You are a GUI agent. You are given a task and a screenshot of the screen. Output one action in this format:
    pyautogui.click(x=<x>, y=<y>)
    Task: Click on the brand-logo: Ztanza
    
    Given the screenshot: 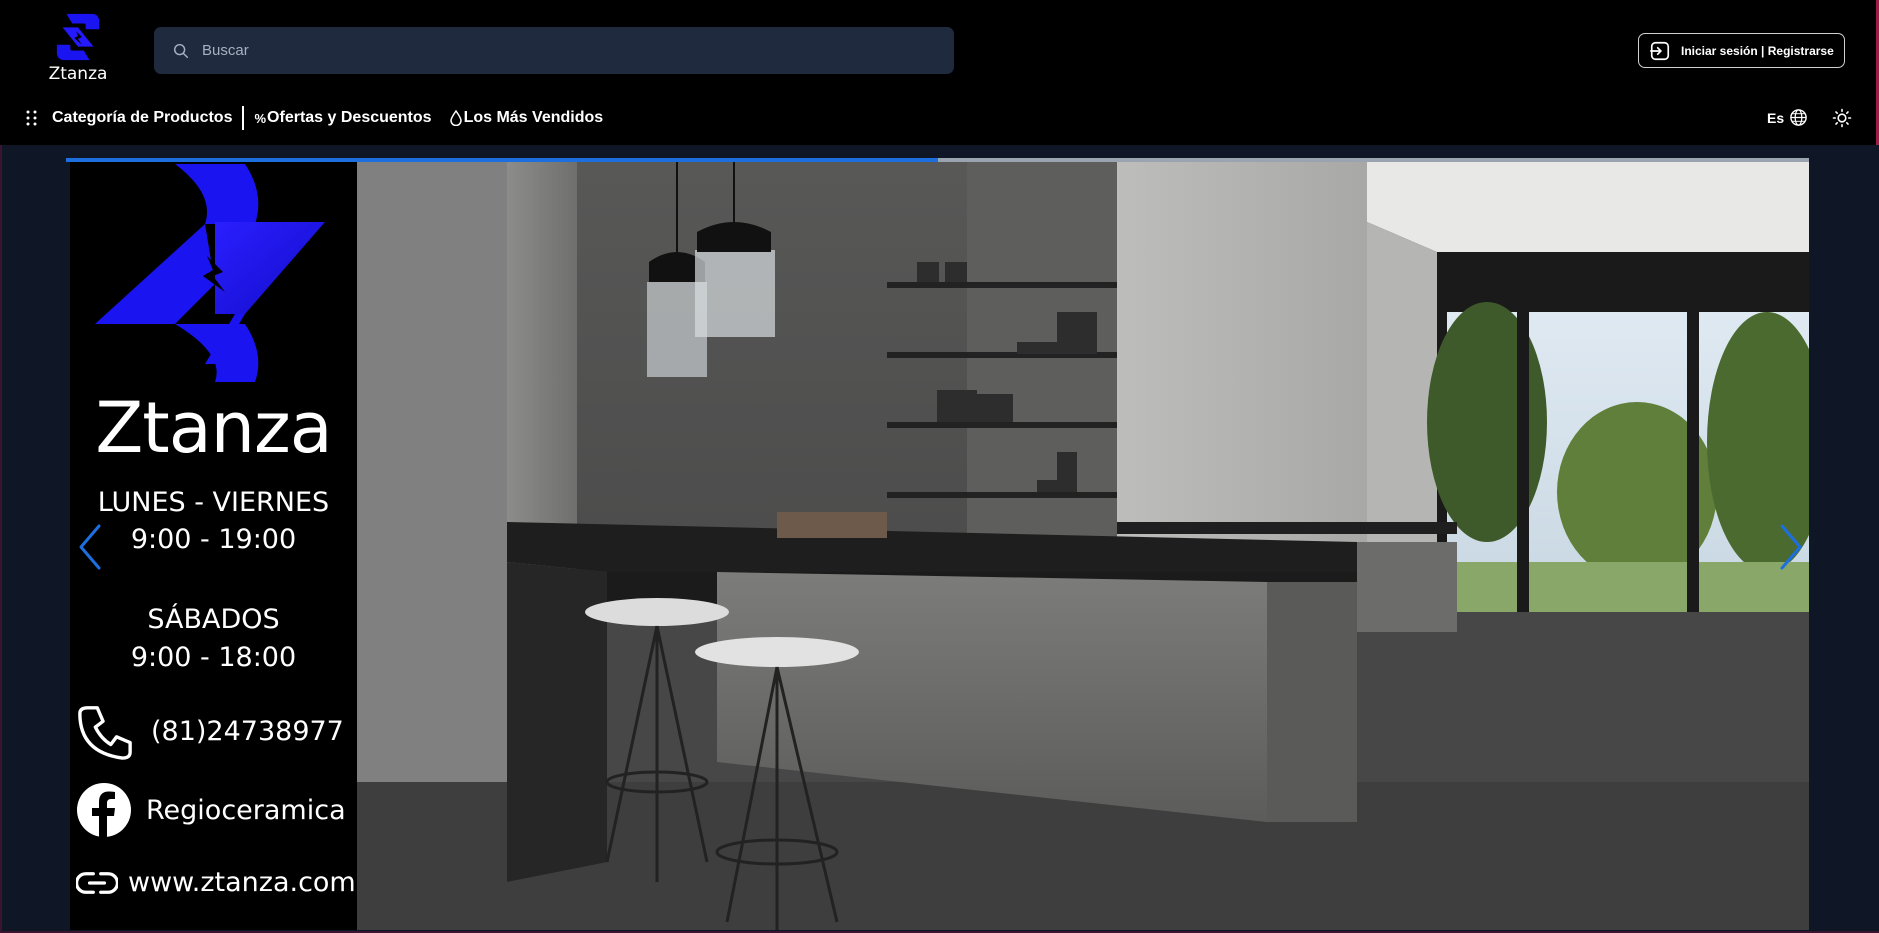 What is the action you would take?
    pyautogui.click(x=78, y=49)
    